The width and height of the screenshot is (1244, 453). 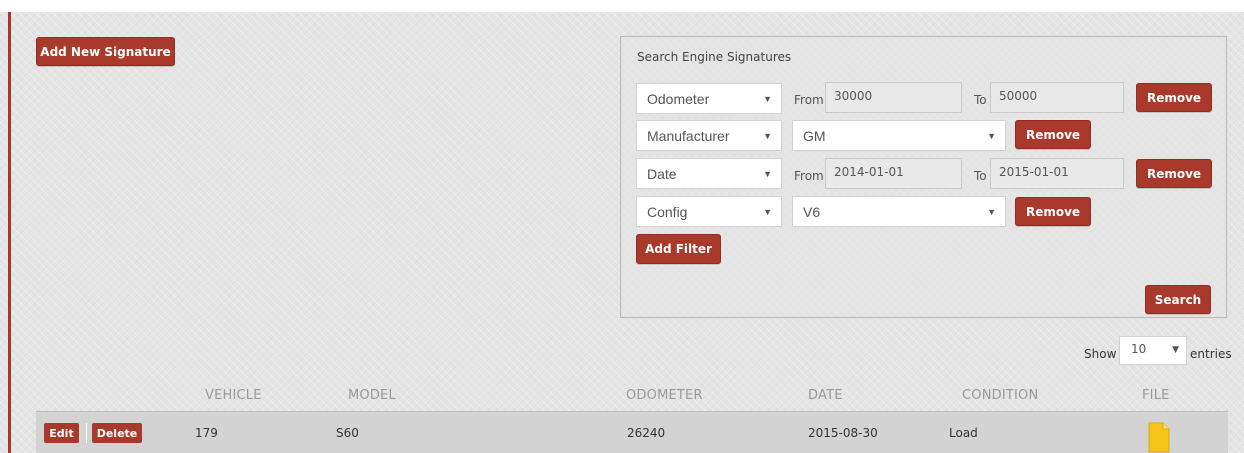 I want to click on date-to-input: 2015-01-01, so click(x=1057, y=173).